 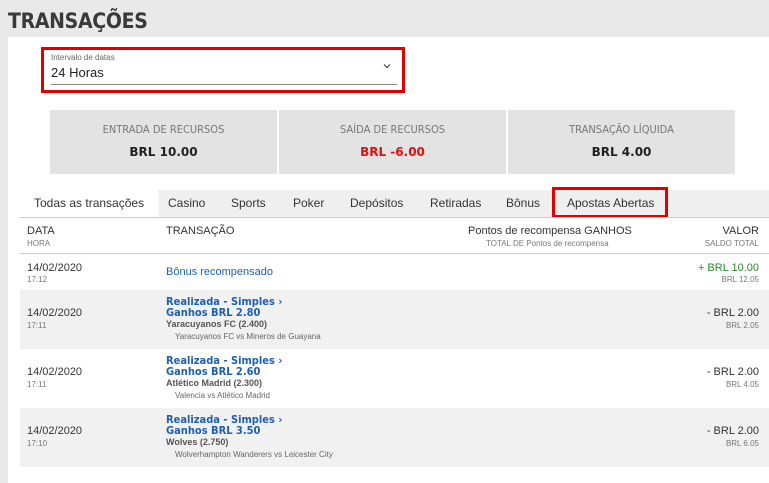 What do you see at coordinates (89, 203) in the screenshot?
I see `tab-all-transactions: Todas as transações` at bounding box center [89, 203].